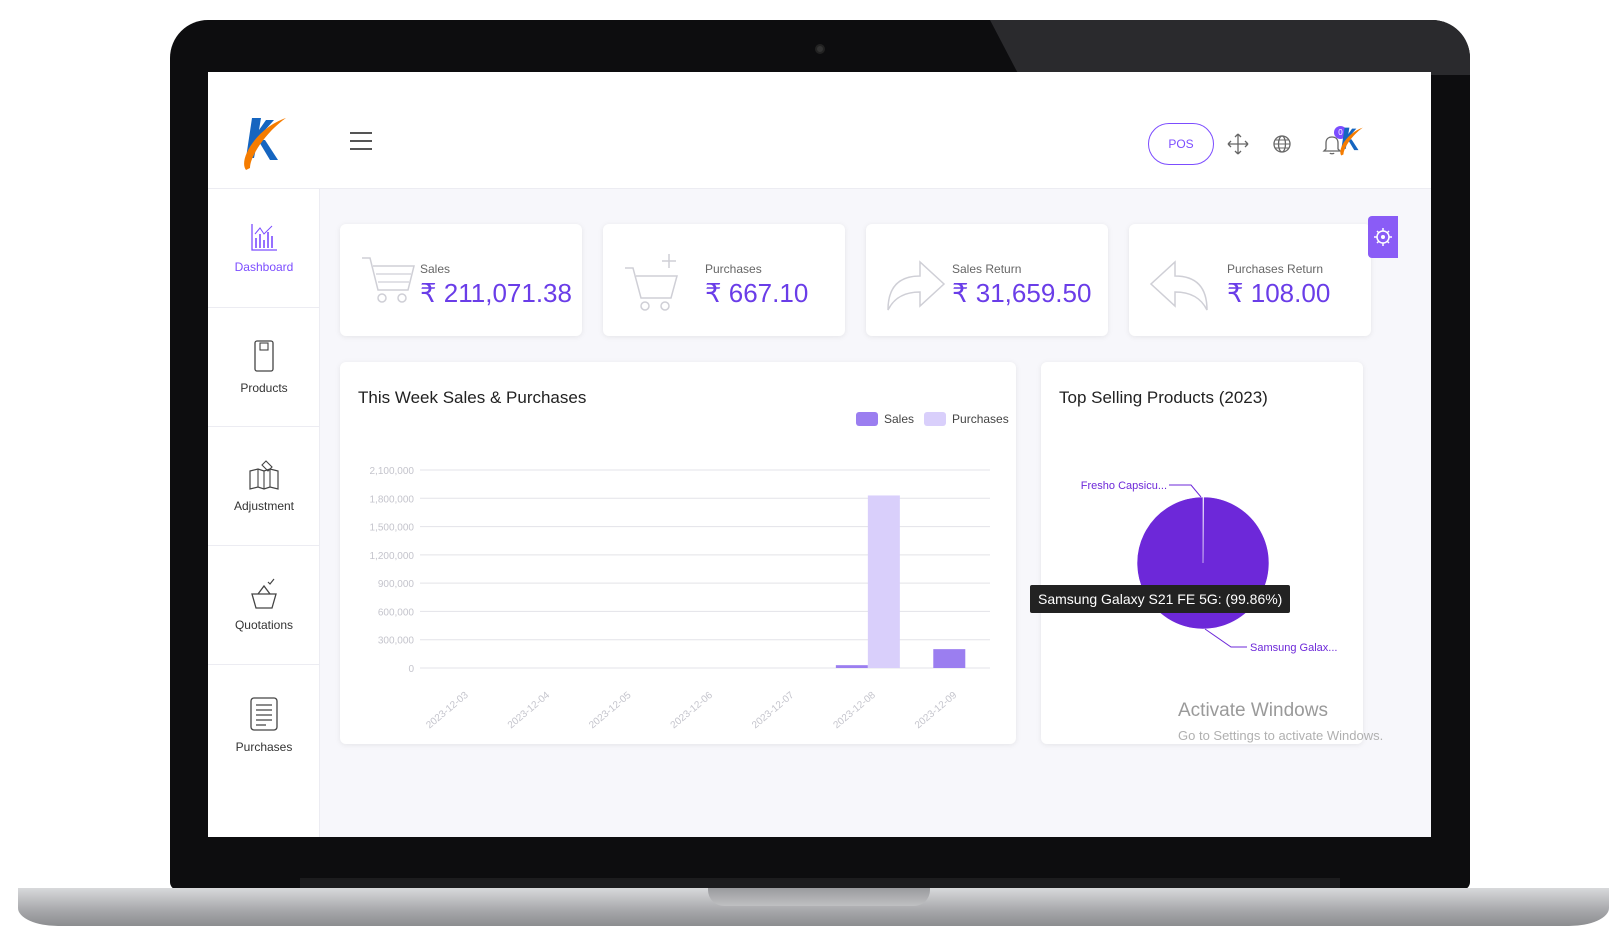  Describe the element at coordinates (1178, 285) in the screenshot. I see `back-arrow-icon` at that location.